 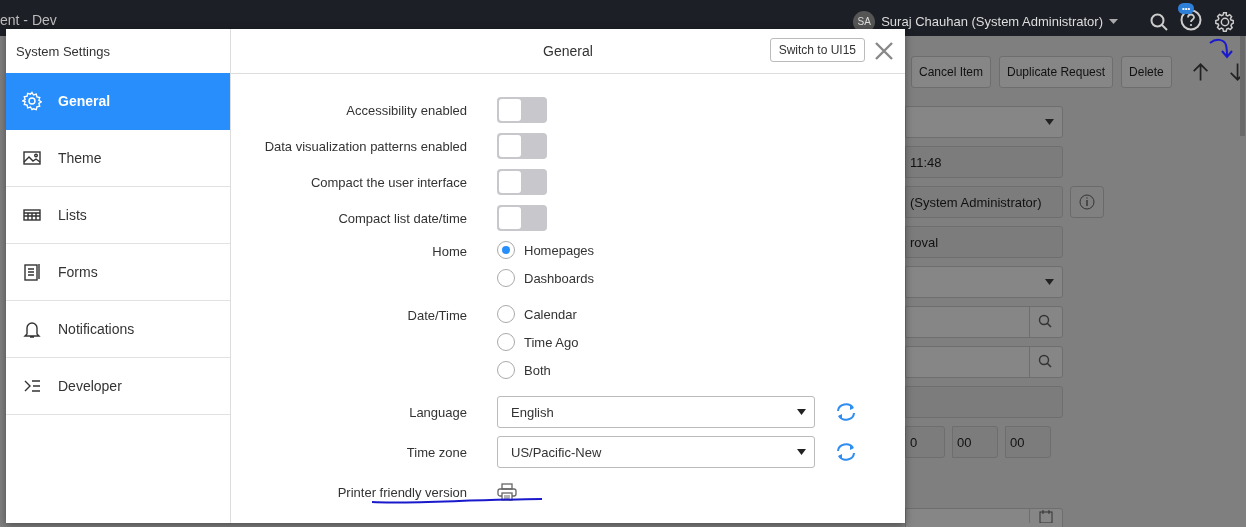 I want to click on info-icon, so click(x=1087, y=202).